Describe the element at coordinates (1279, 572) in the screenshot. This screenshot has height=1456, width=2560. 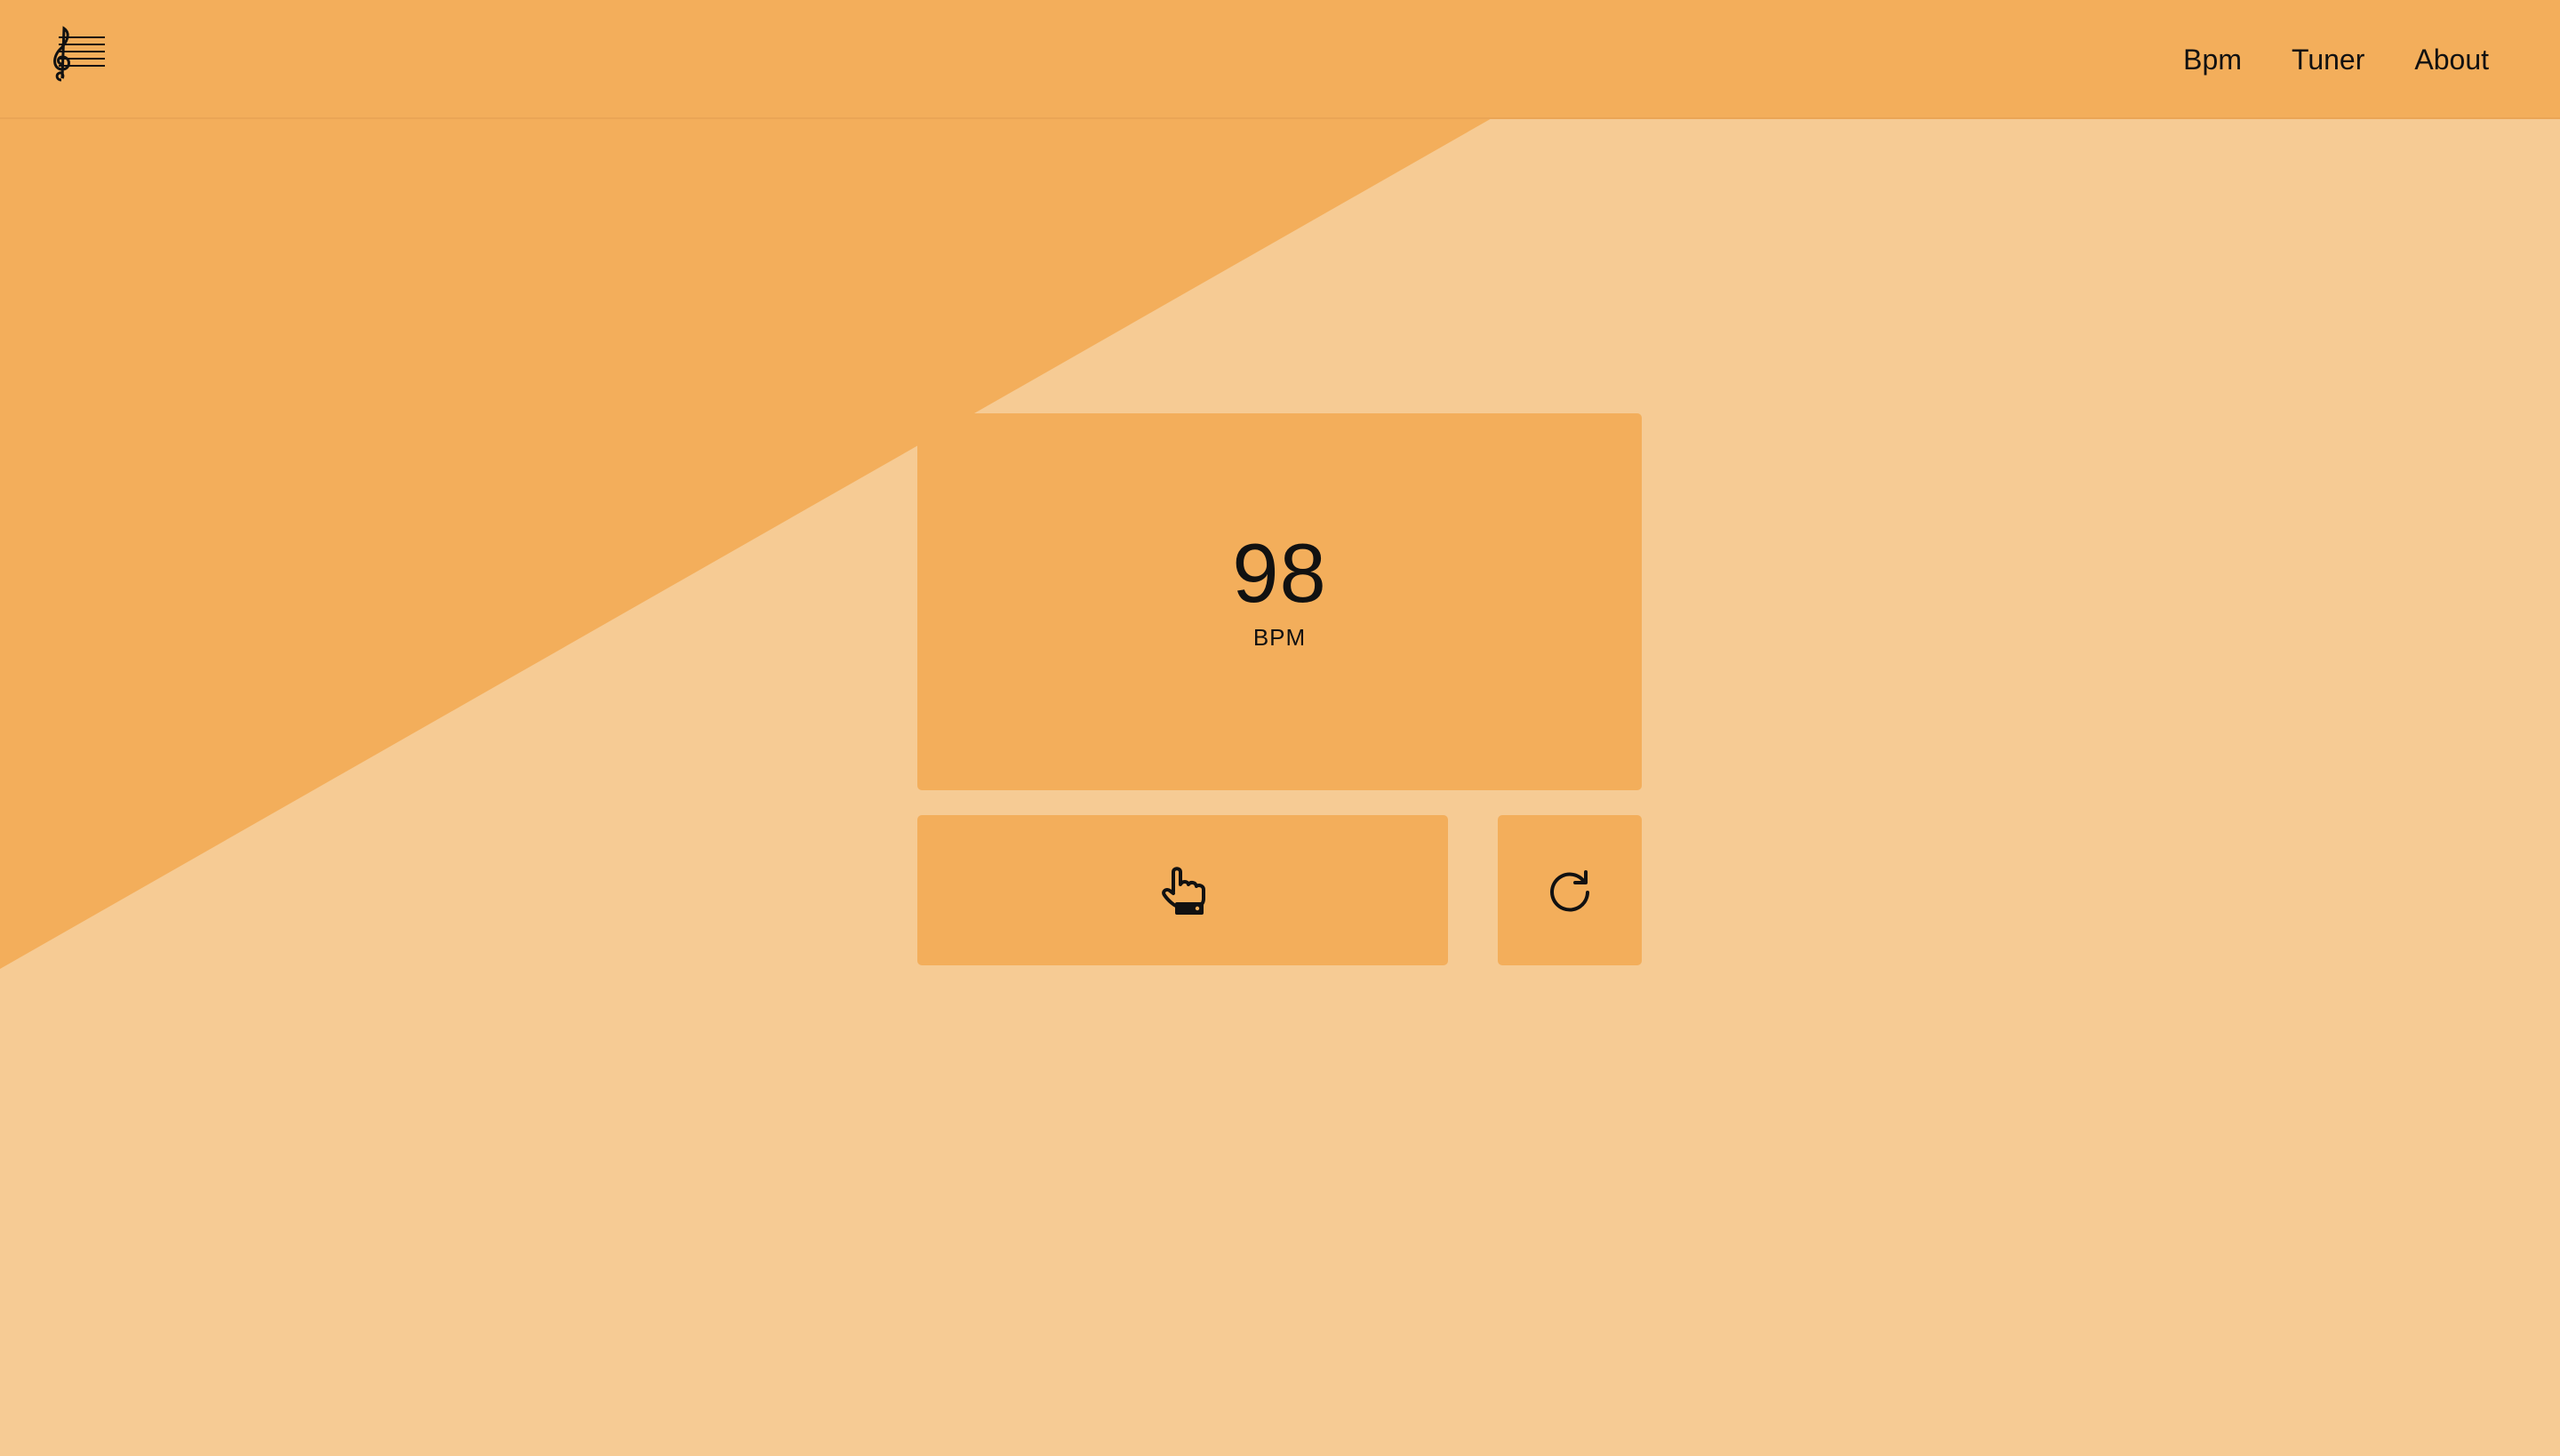
I see `bpm-value: 98` at that location.